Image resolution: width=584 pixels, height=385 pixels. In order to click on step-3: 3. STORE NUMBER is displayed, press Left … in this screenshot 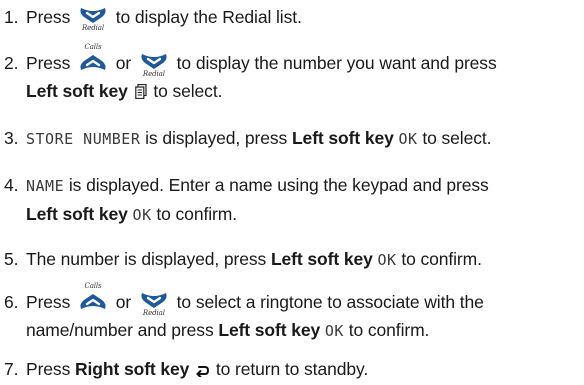, I will do `click(294, 138)`.